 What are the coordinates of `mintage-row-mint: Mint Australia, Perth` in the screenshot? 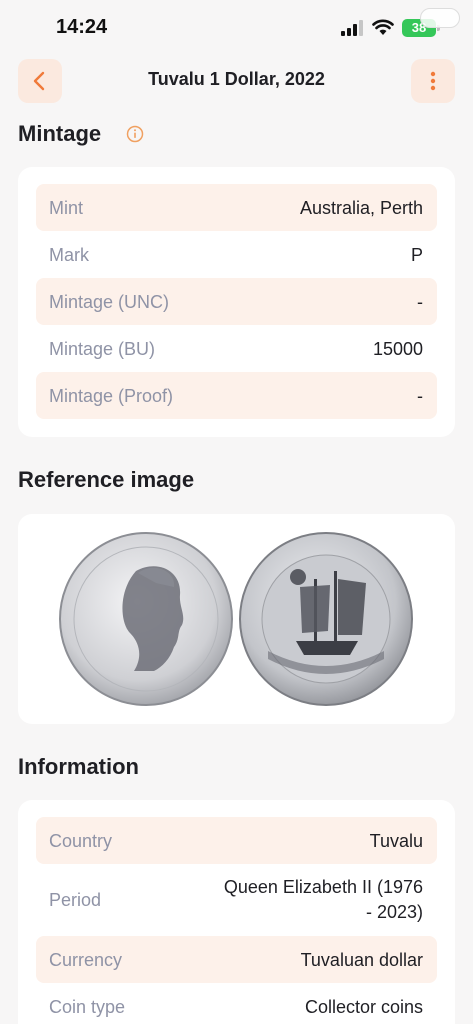 It's located at (236, 207).